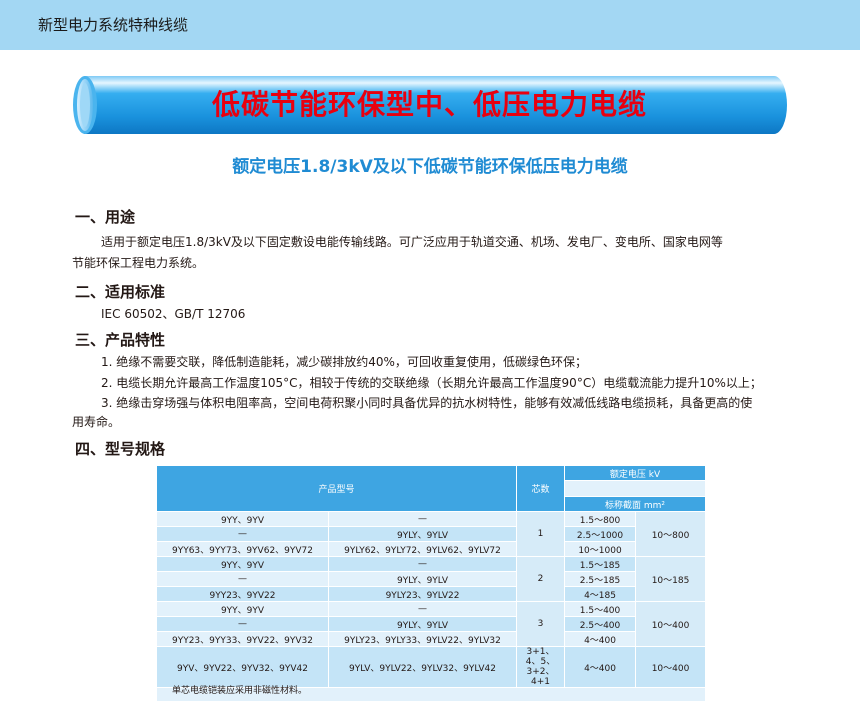 The height and width of the screenshot is (702, 860). What do you see at coordinates (600, 519) in the screenshot?
I see `cell-section: 1.5～800` at bounding box center [600, 519].